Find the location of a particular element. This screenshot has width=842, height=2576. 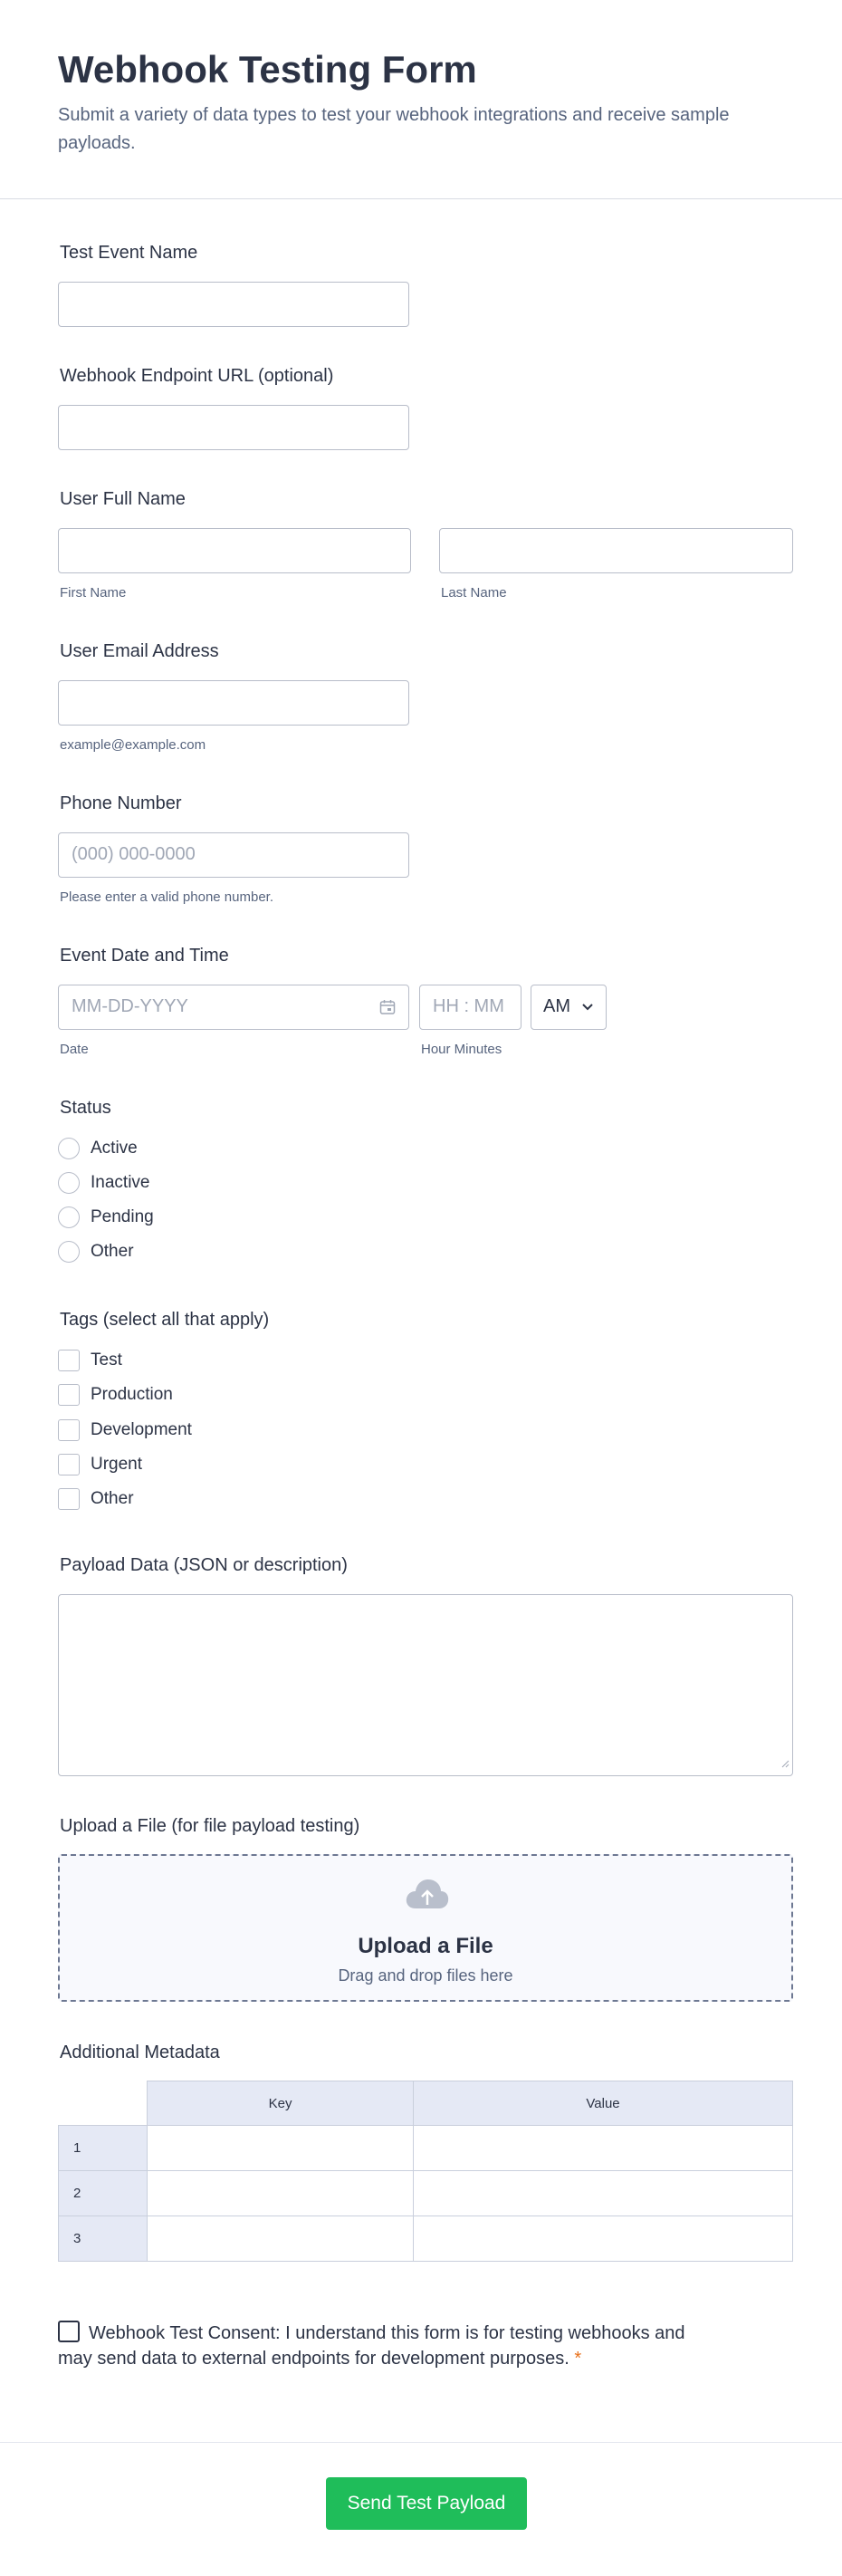

resize-handle-icon is located at coordinates (784, 1764).